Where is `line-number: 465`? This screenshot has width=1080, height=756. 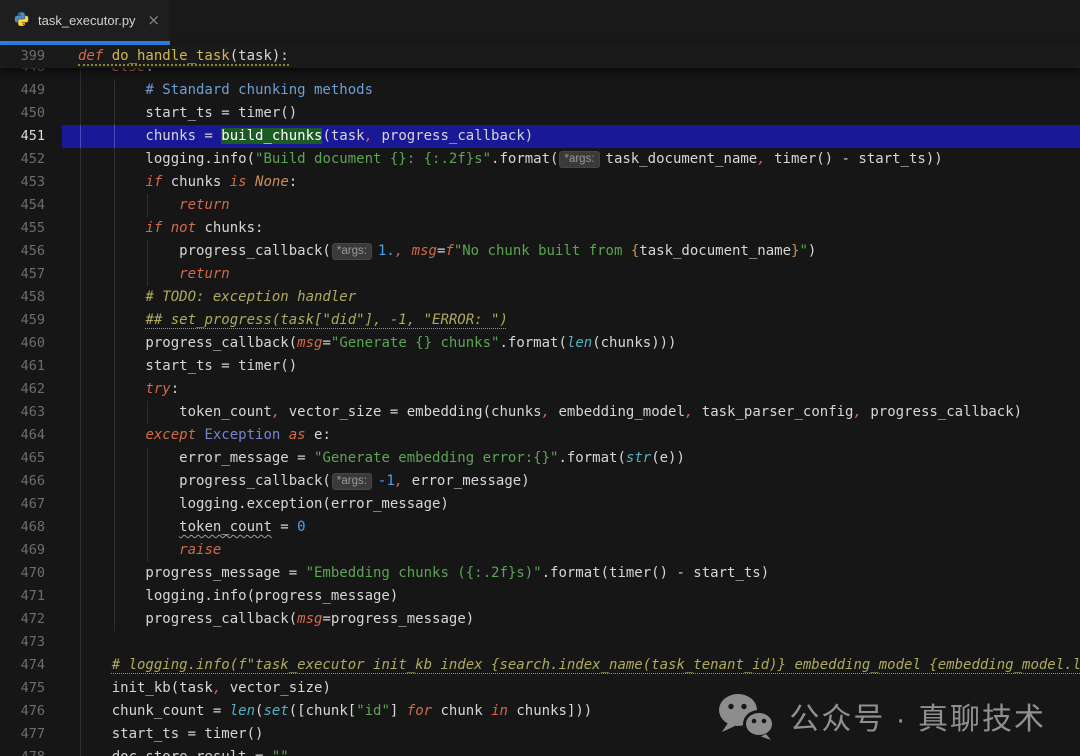 line-number: 465 is located at coordinates (31, 458).